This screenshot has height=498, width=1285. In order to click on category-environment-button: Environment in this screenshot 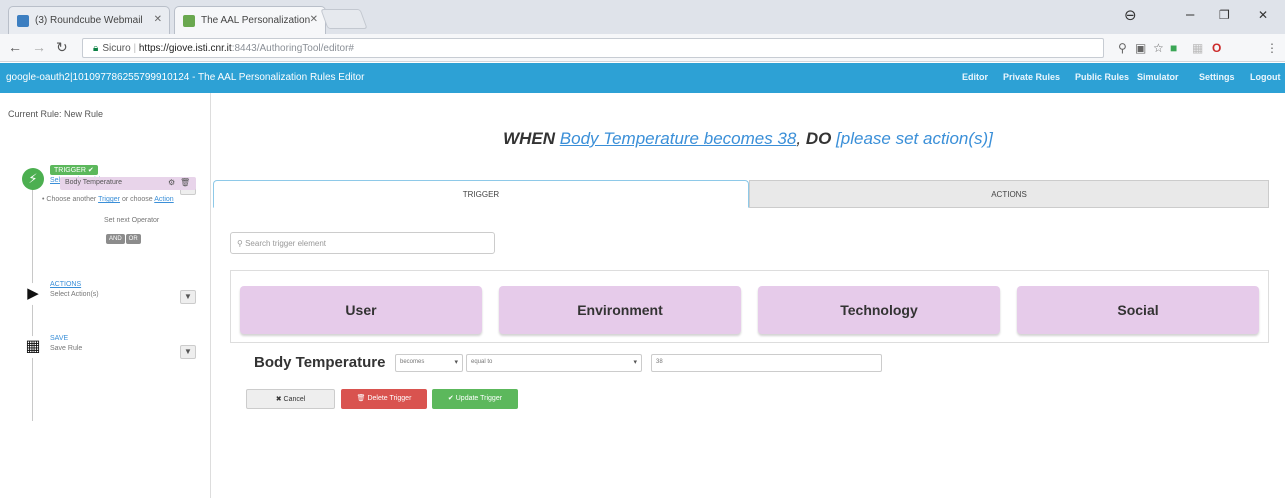, I will do `click(620, 310)`.